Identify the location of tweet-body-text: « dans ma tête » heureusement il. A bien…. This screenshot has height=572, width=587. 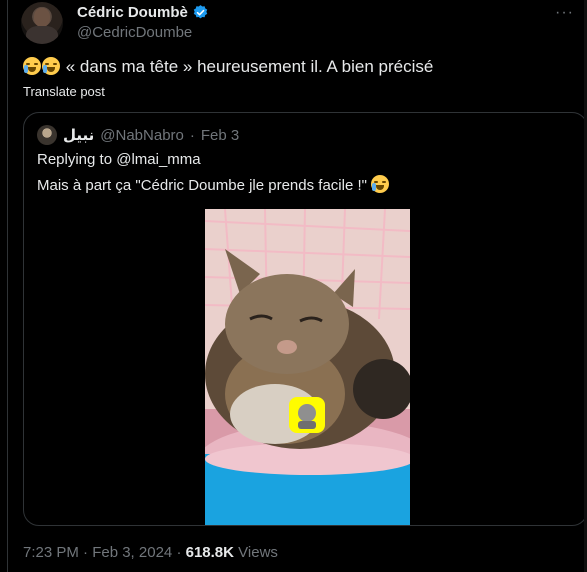
(249, 66).